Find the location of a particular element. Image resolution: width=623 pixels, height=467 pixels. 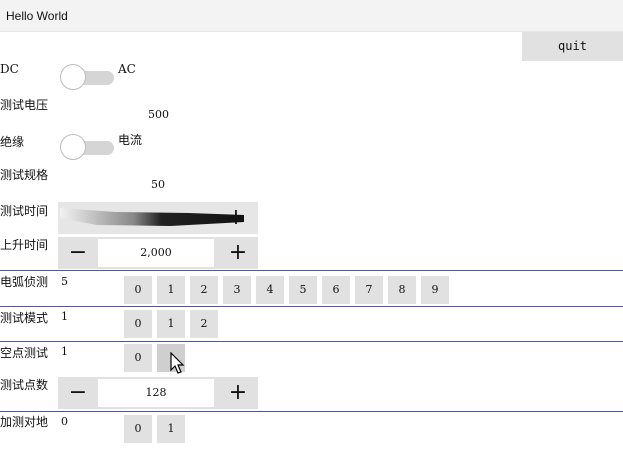

test-points-stepper: − 128 + is located at coordinates (158, 393).